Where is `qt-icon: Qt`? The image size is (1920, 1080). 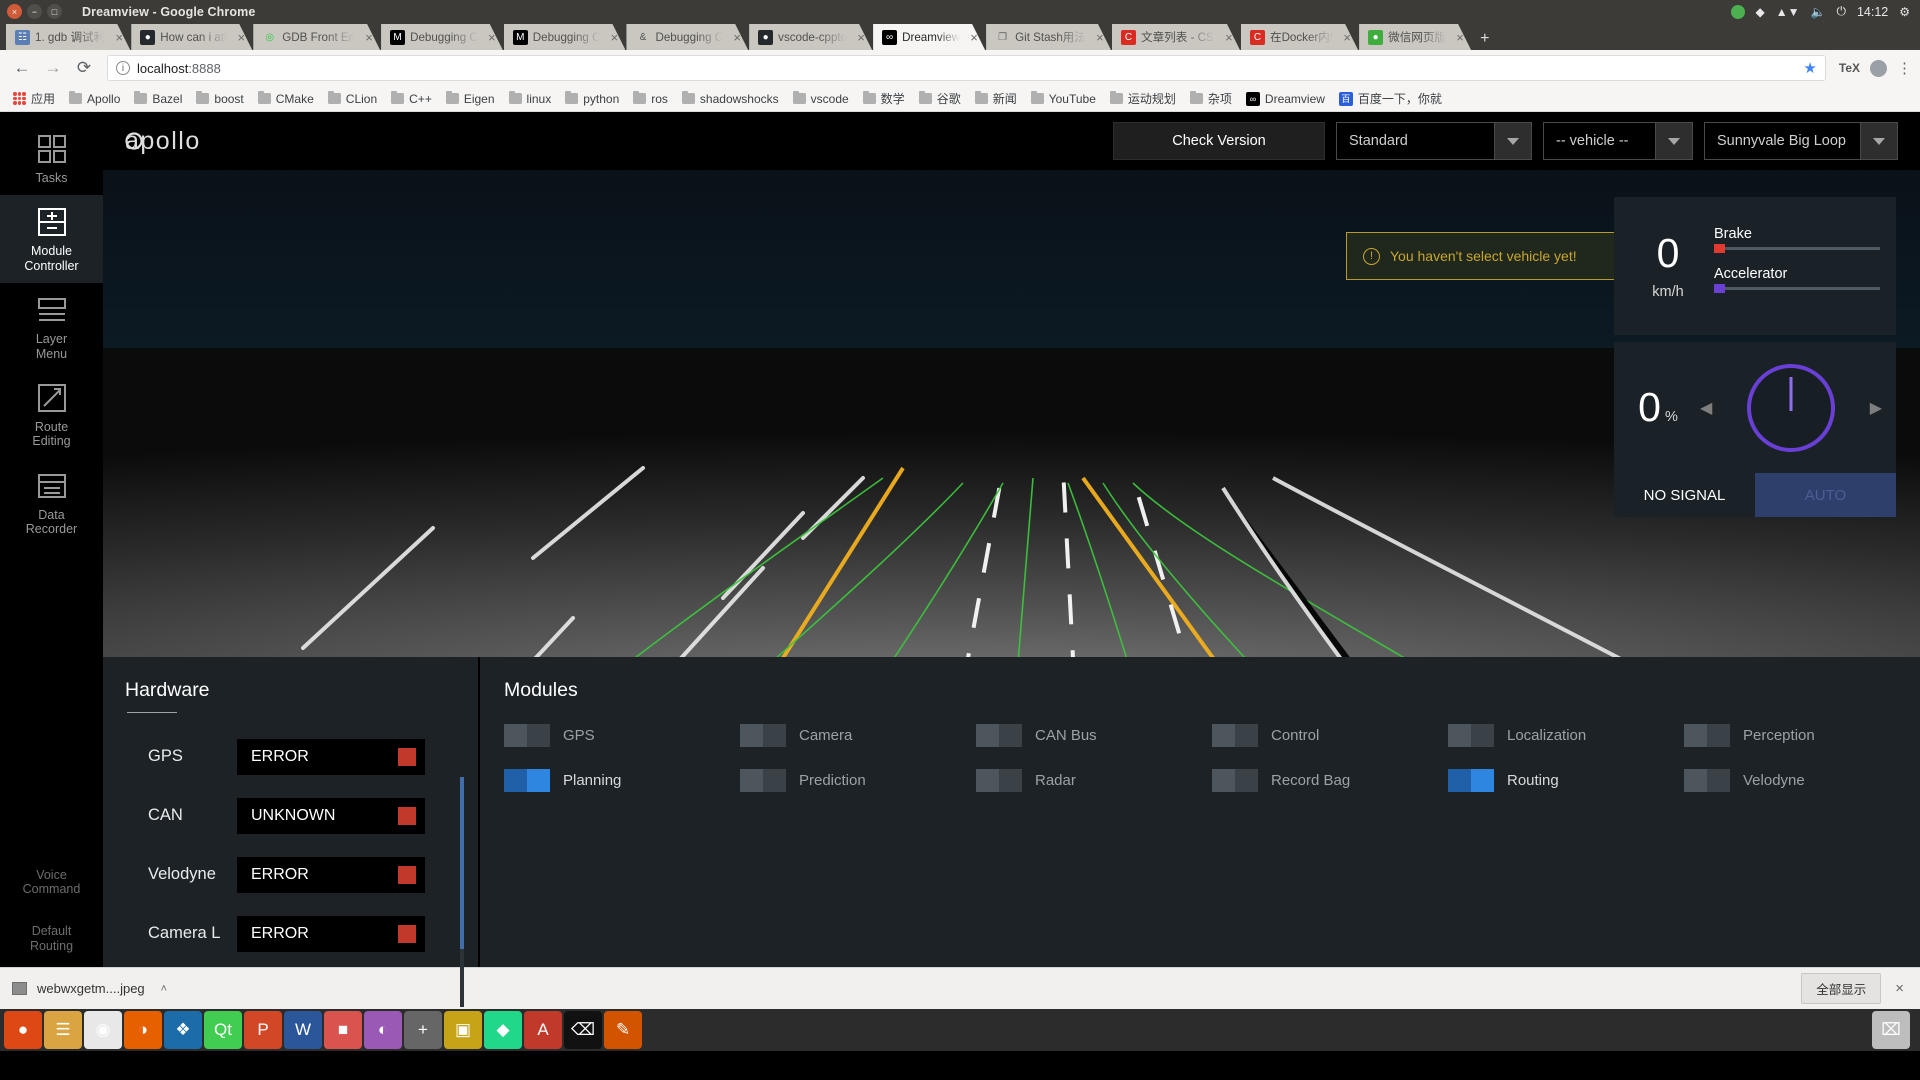 qt-icon: Qt is located at coordinates (223, 1030).